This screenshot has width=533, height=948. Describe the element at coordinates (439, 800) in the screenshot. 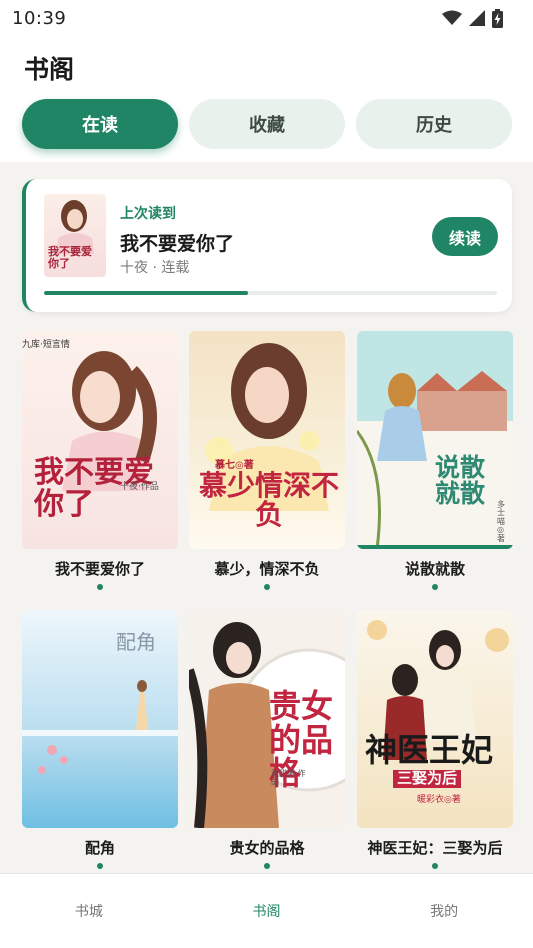

I see `book-cover-author: 暖彩衣◎著` at that location.